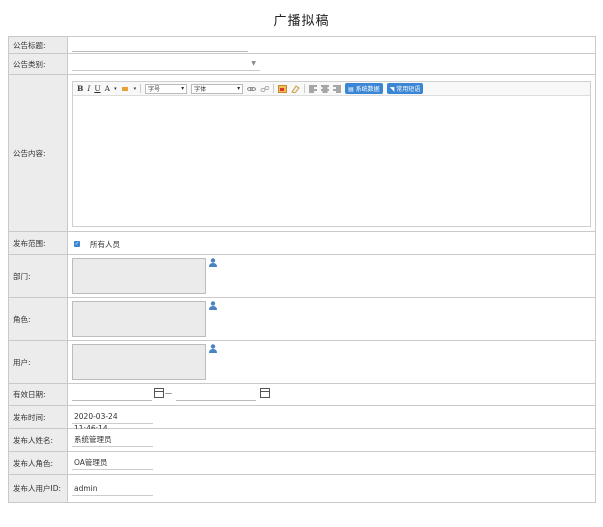 This screenshot has width=603, height=527. I want to click on scope-all-checkbox: ✓, so click(77, 244).